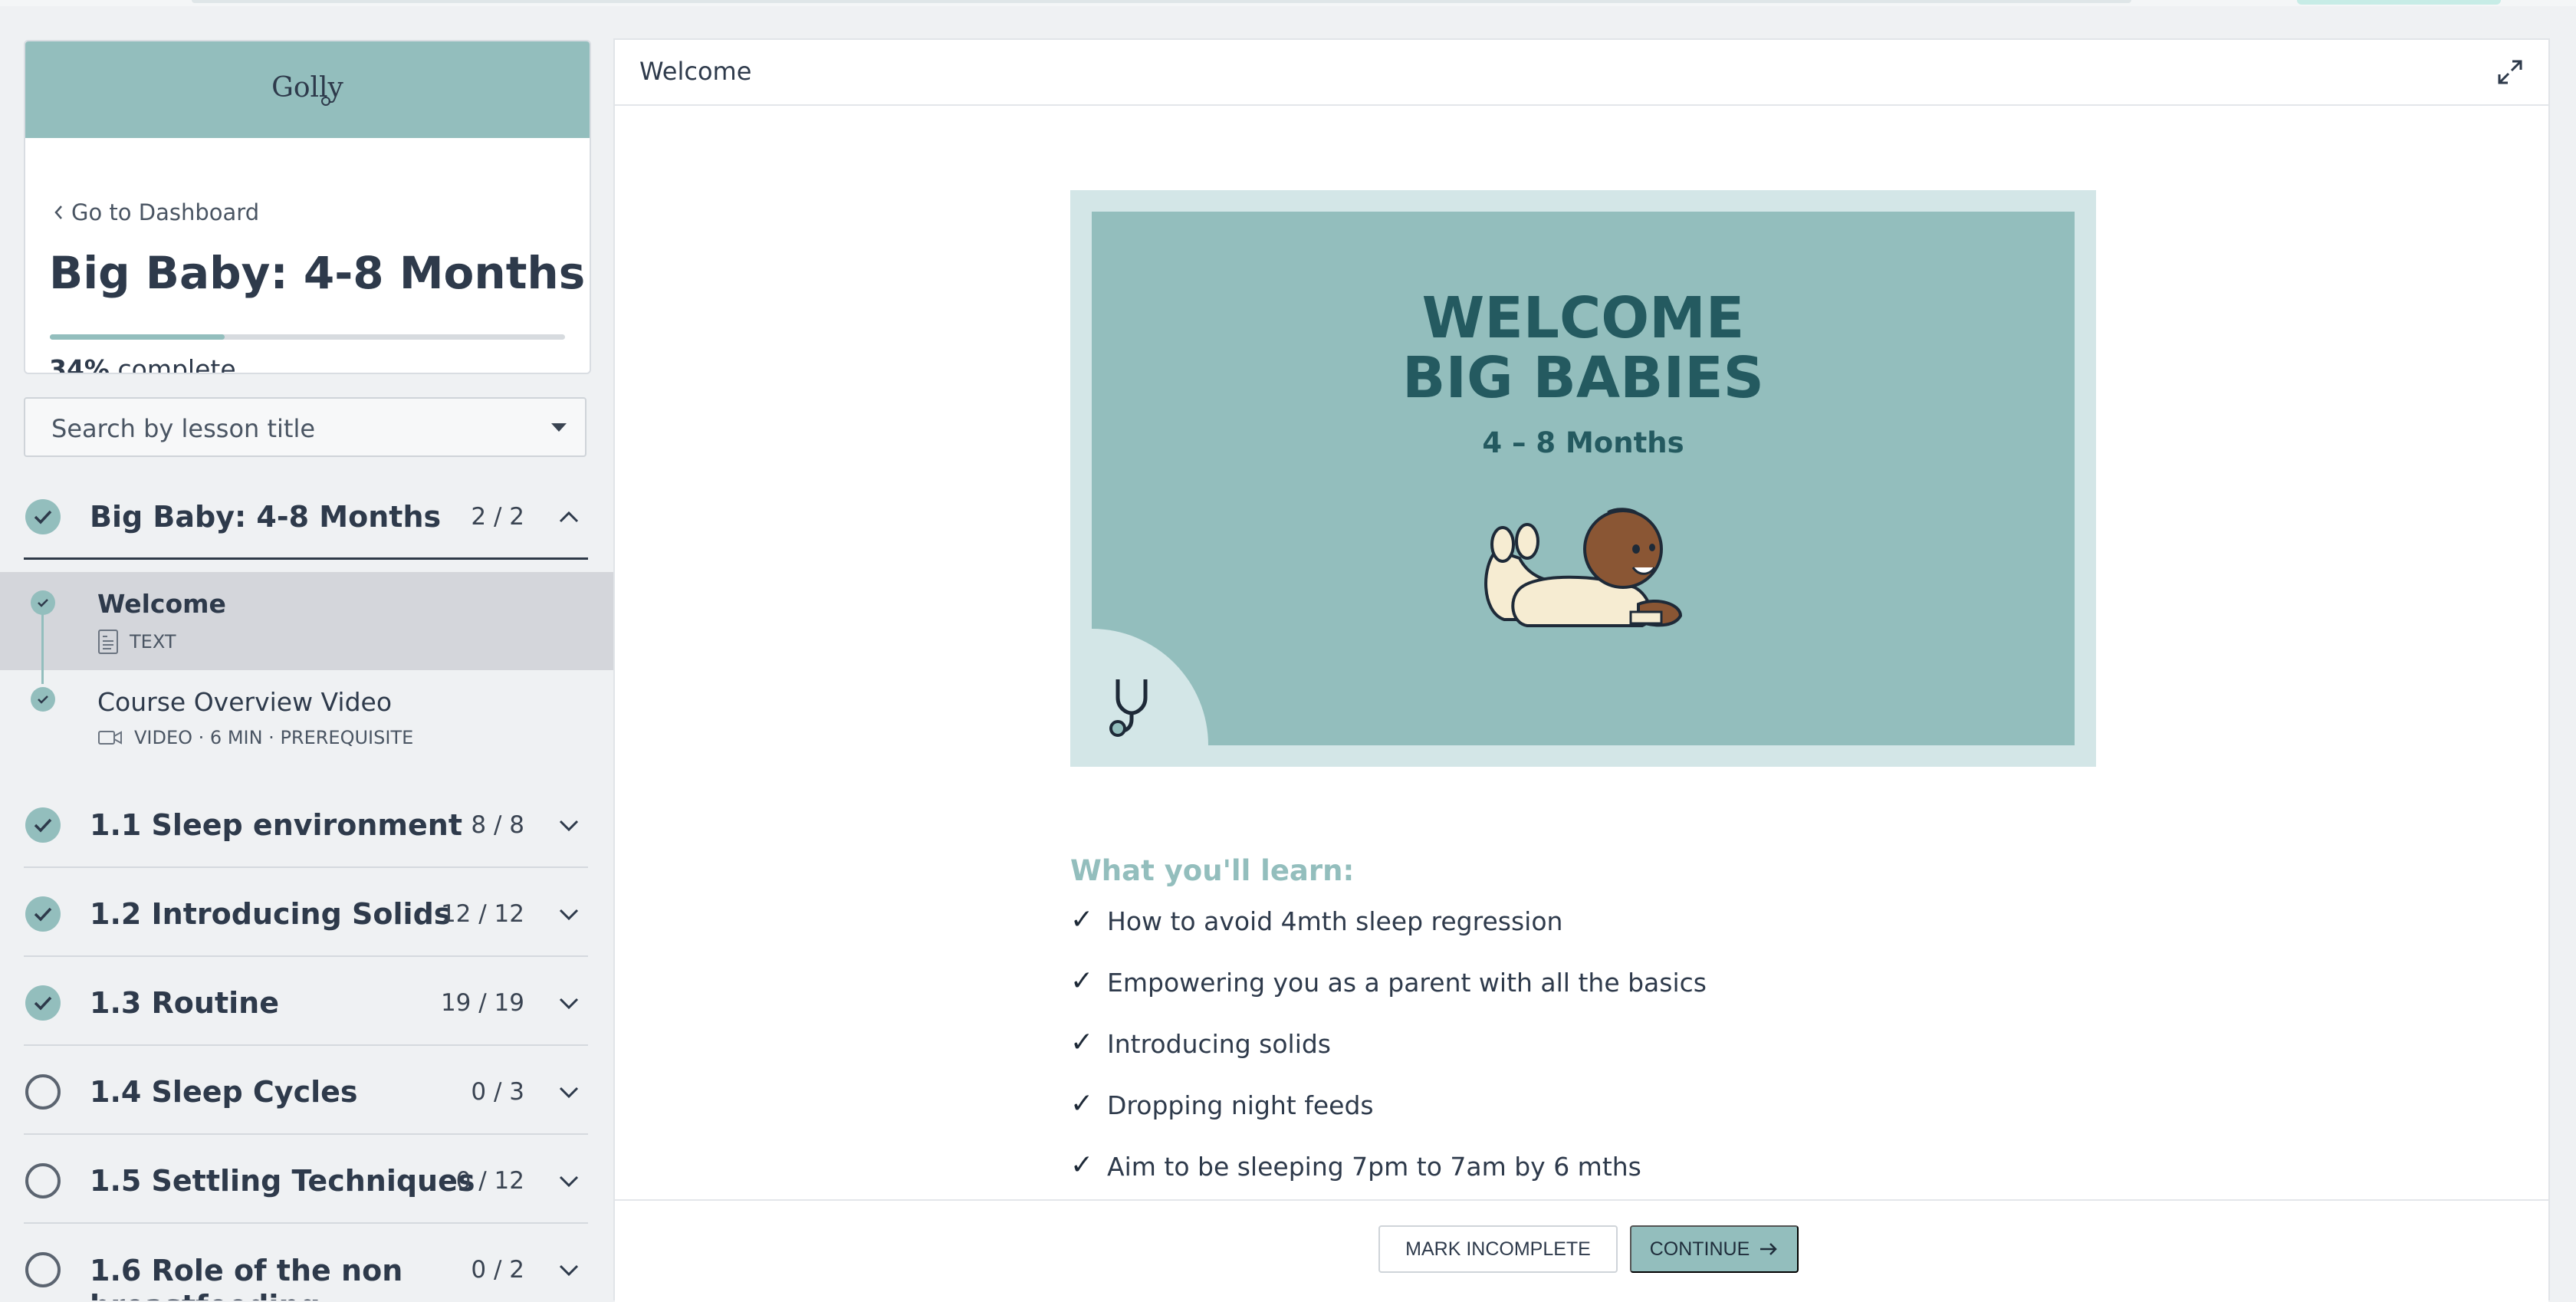 This screenshot has width=2576, height=1302. I want to click on arrow-right-icon, so click(1769, 1249).